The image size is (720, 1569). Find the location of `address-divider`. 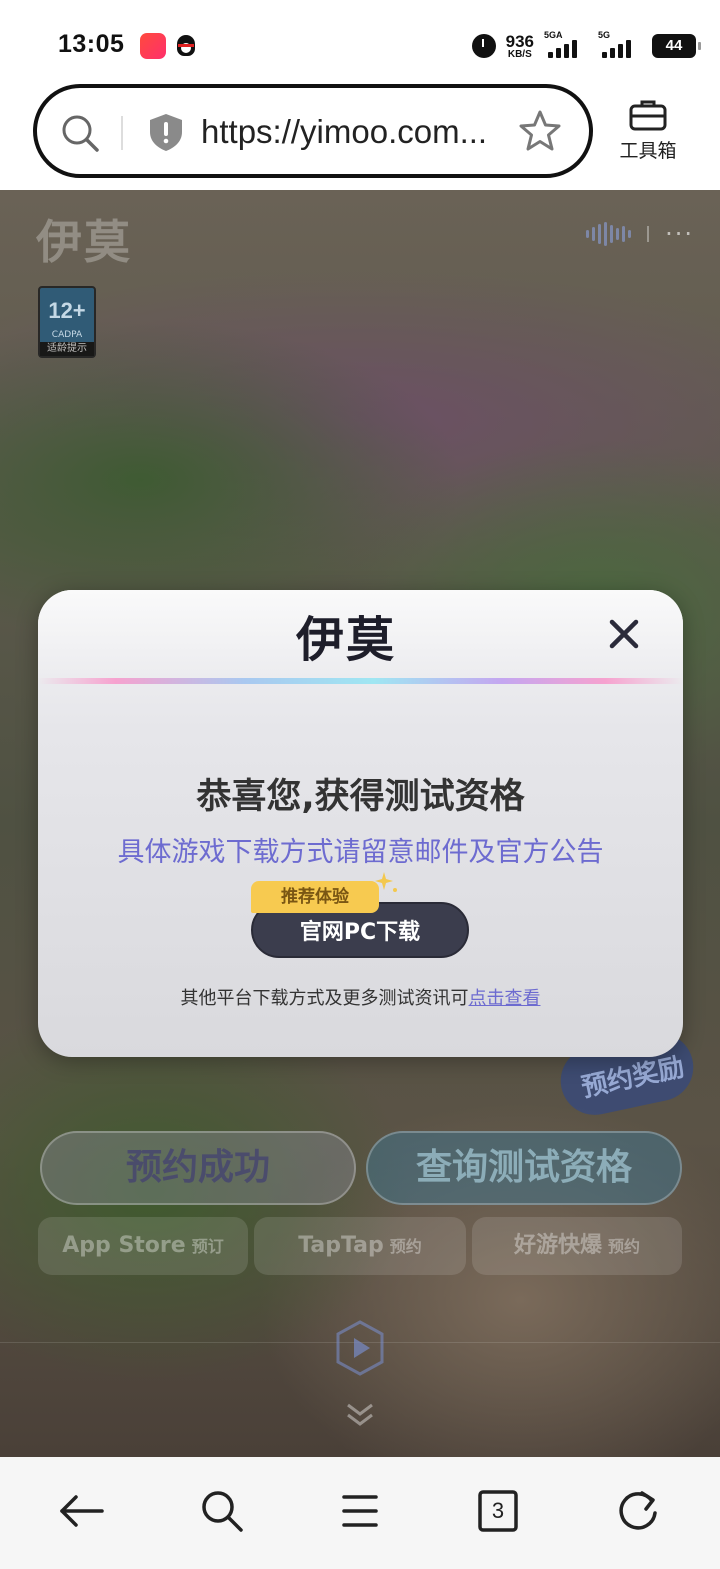

address-divider is located at coordinates (122, 133).